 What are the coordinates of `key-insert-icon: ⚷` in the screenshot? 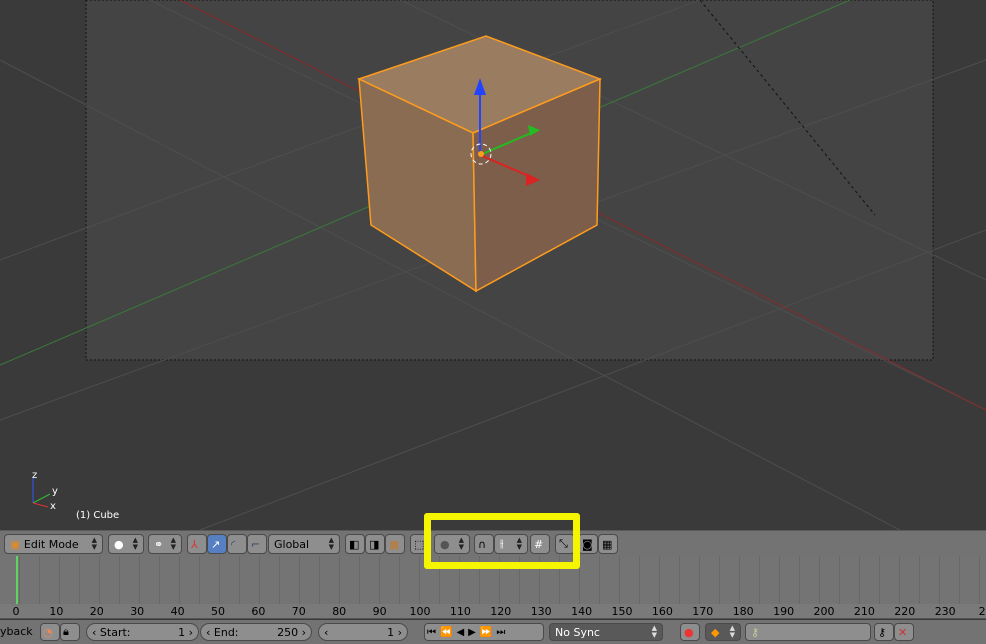 It's located at (882, 632).